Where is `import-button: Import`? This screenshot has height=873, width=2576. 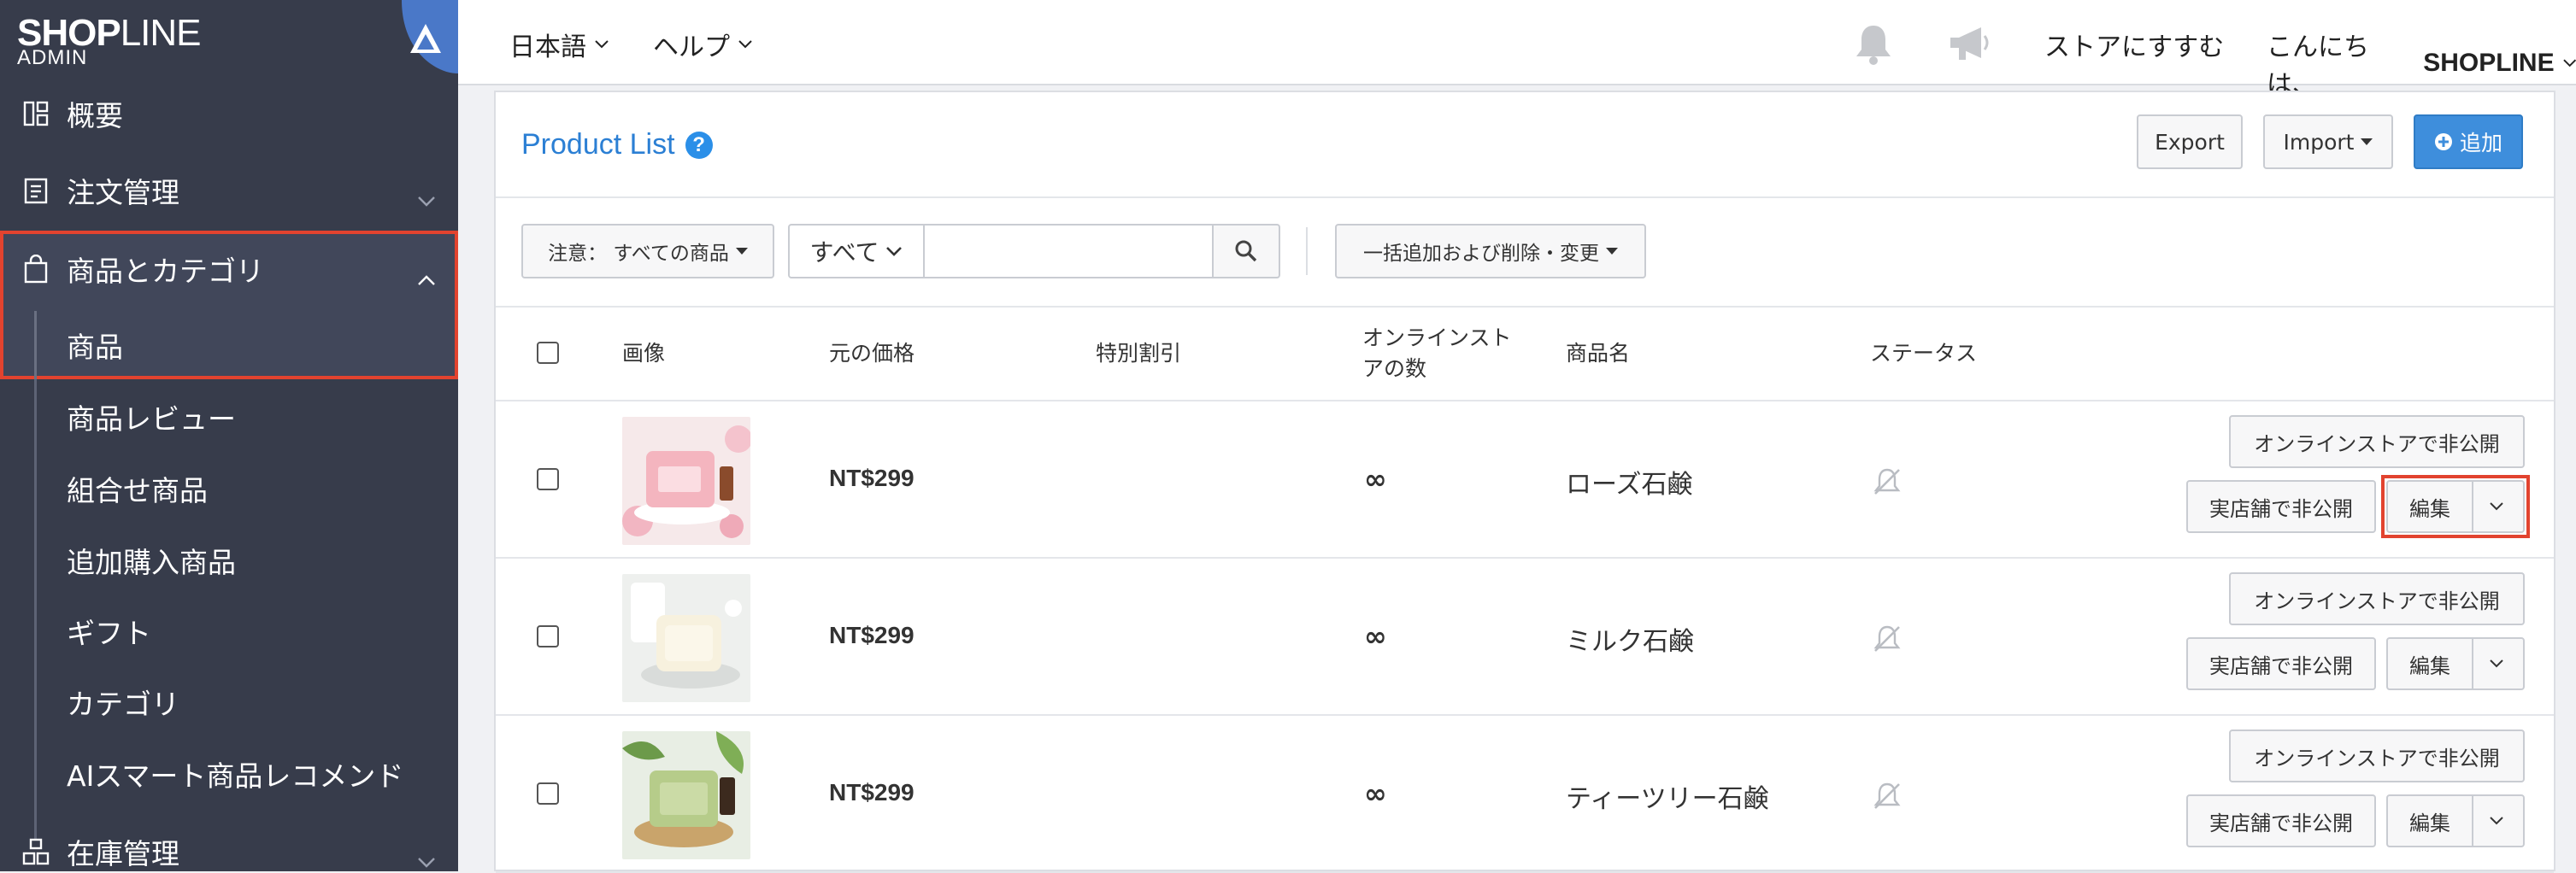
import-button: Import is located at coordinates (2328, 141).